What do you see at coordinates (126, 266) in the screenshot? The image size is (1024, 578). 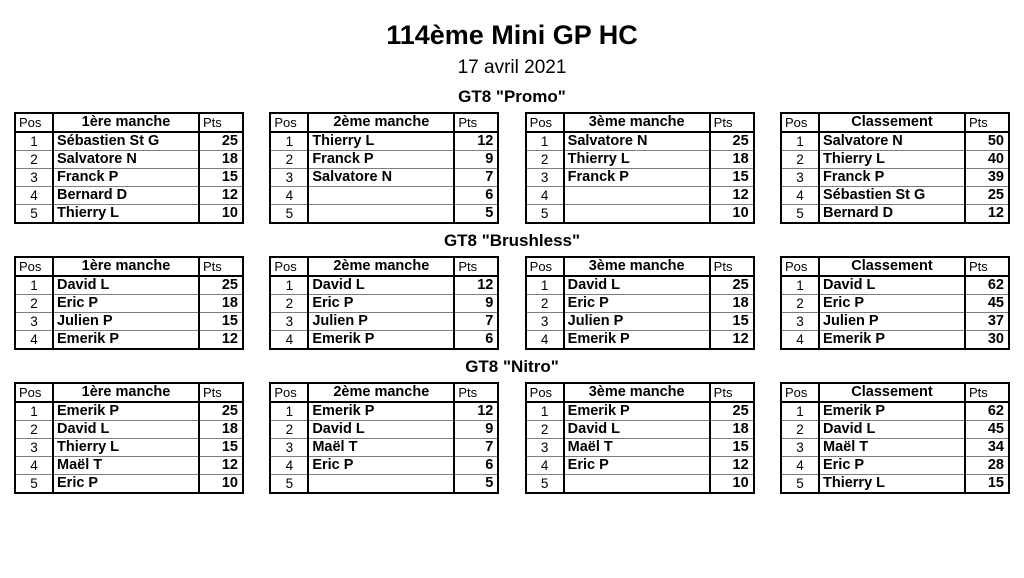 I see `table-title: 1ère manche` at bounding box center [126, 266].